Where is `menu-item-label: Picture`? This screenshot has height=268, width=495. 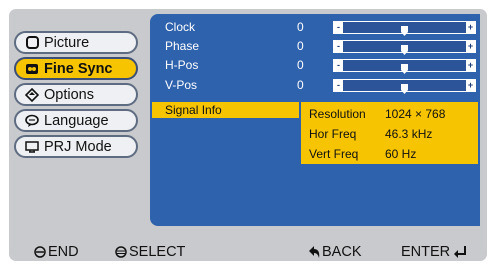
menu-item-label: Picture is located at coordinates (67, 42).